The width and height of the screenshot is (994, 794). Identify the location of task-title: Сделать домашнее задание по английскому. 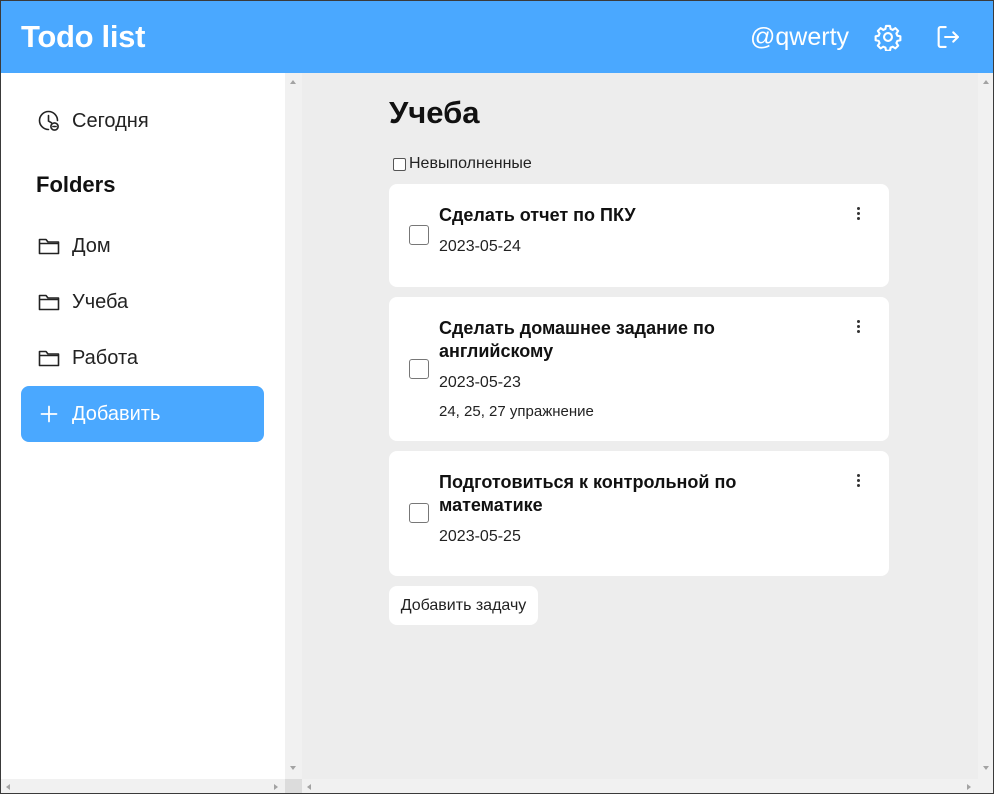
(577, 339).